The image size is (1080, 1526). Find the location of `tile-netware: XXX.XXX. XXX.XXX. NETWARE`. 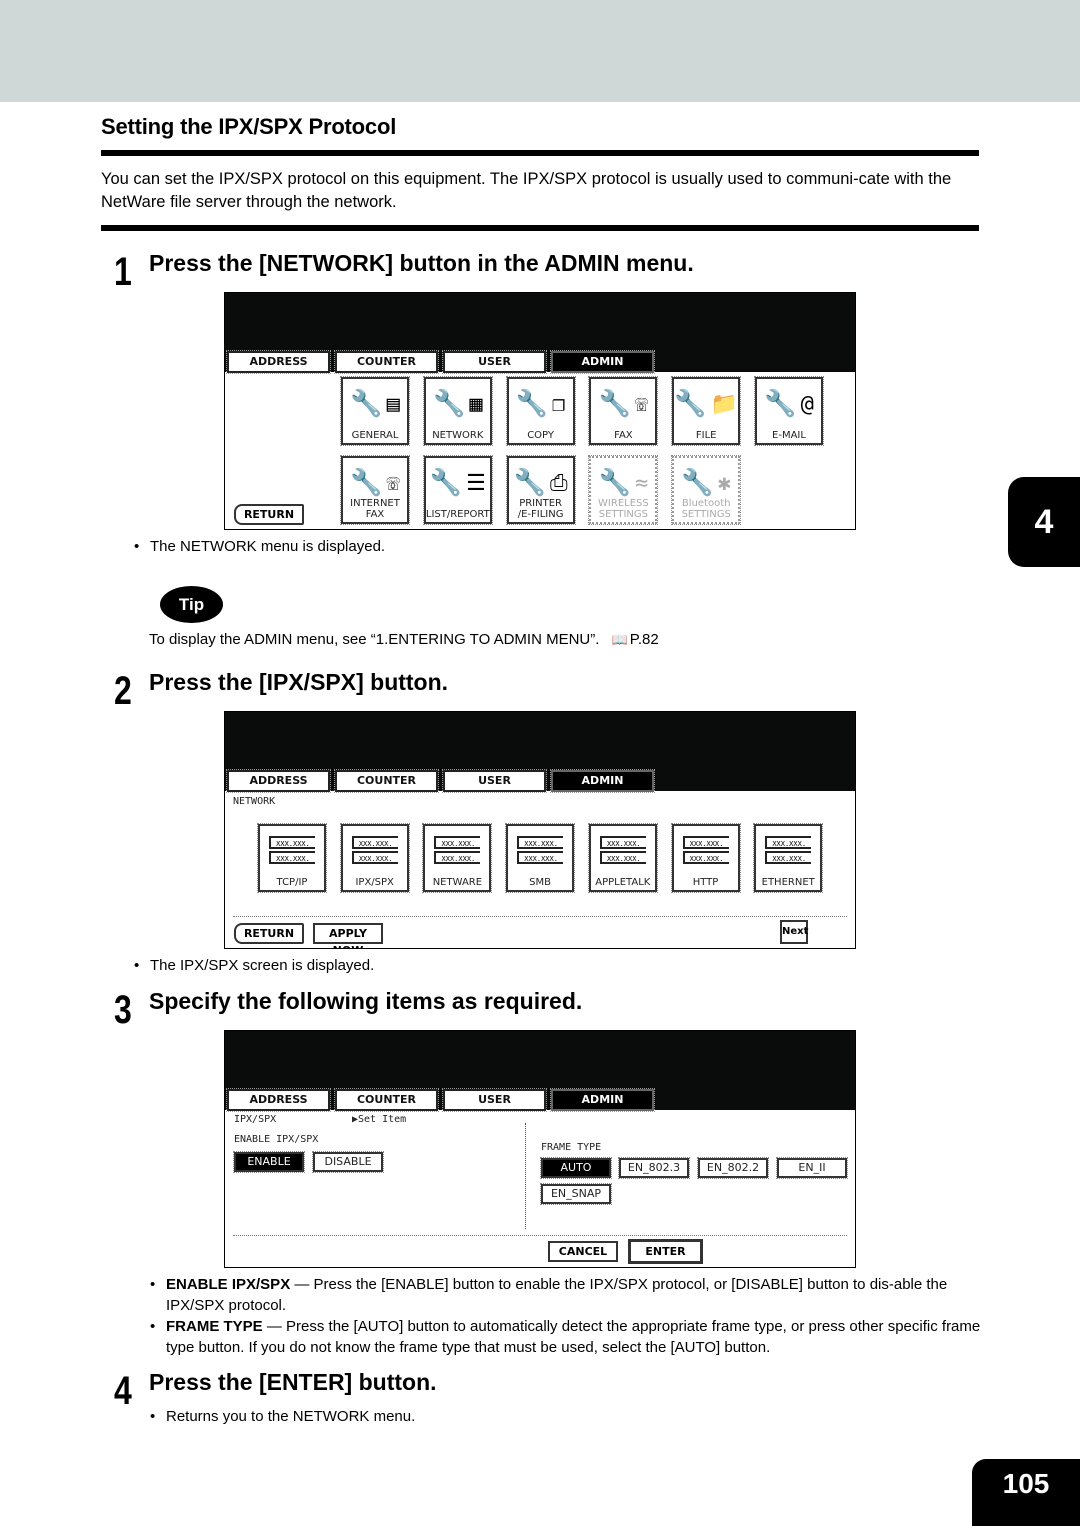

tile-netware: XXX.XXX. XXX.XXX. NETWARE is located at coordinates (457, 858).